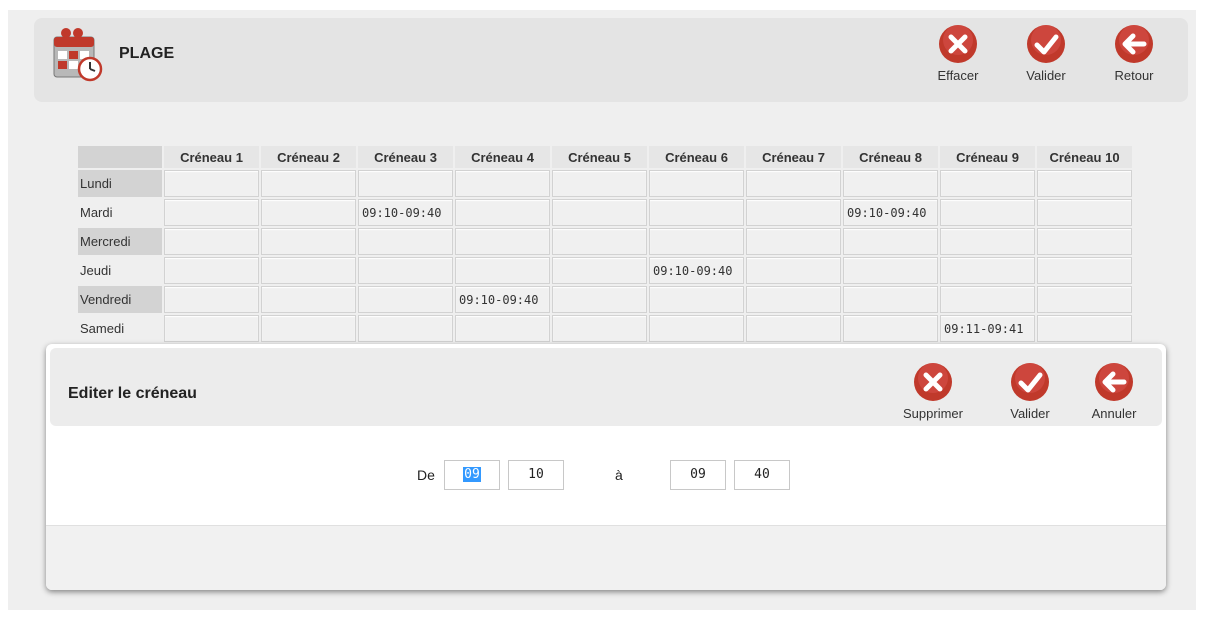 Image resolution: width=1206 pixels, height=618 pixels. I want to click on close-icon, so click(933, 382).